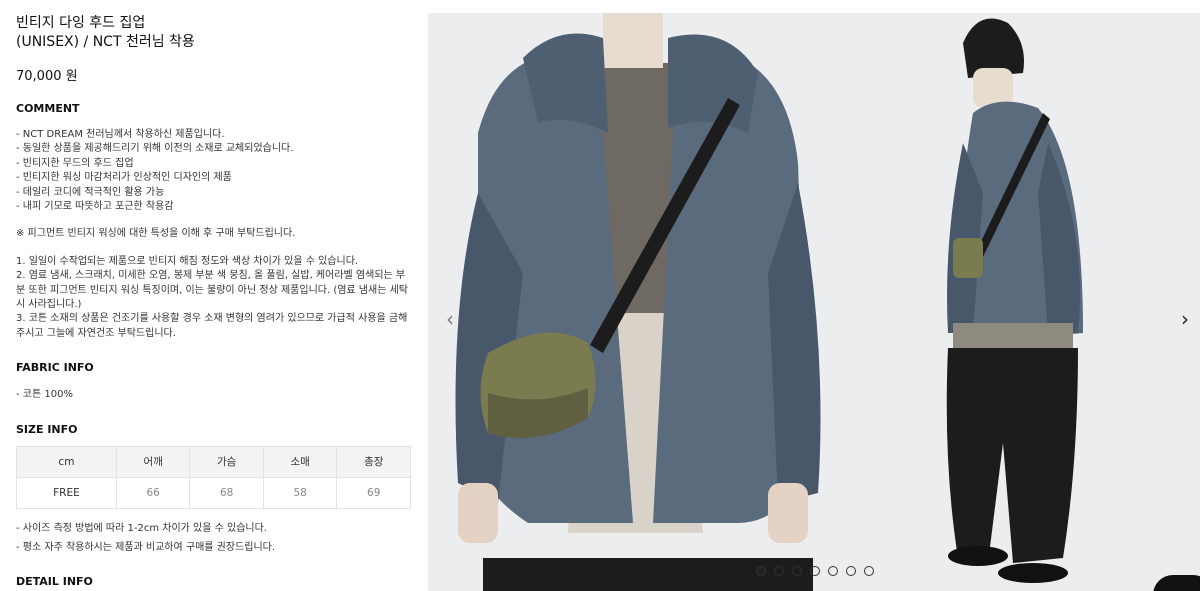 The width and height of the screenshot is (1200, 591). What do you see at coordinates (373, 461) in the screenshot?
I see `size-col-header: 총장` at bounding box center [373, 461].